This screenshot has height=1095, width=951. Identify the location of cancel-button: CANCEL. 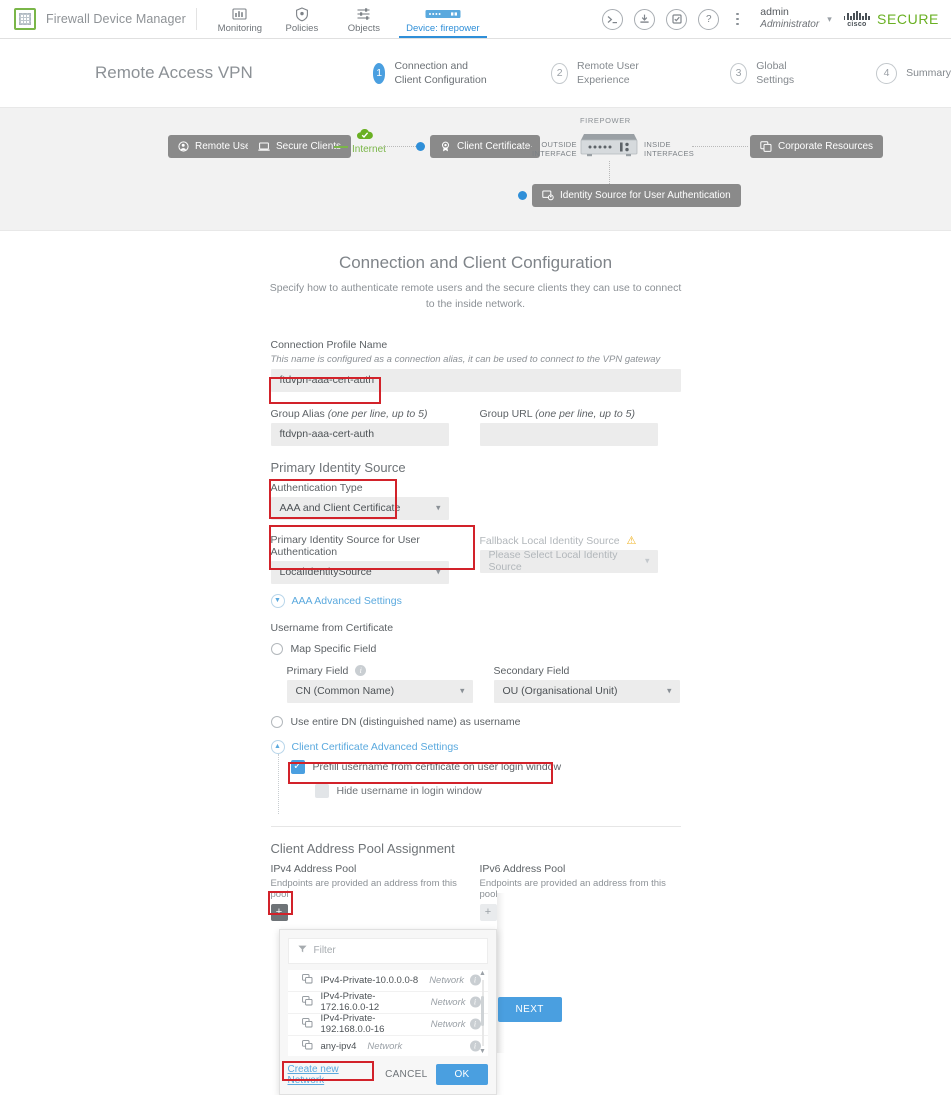
(406, 1074).